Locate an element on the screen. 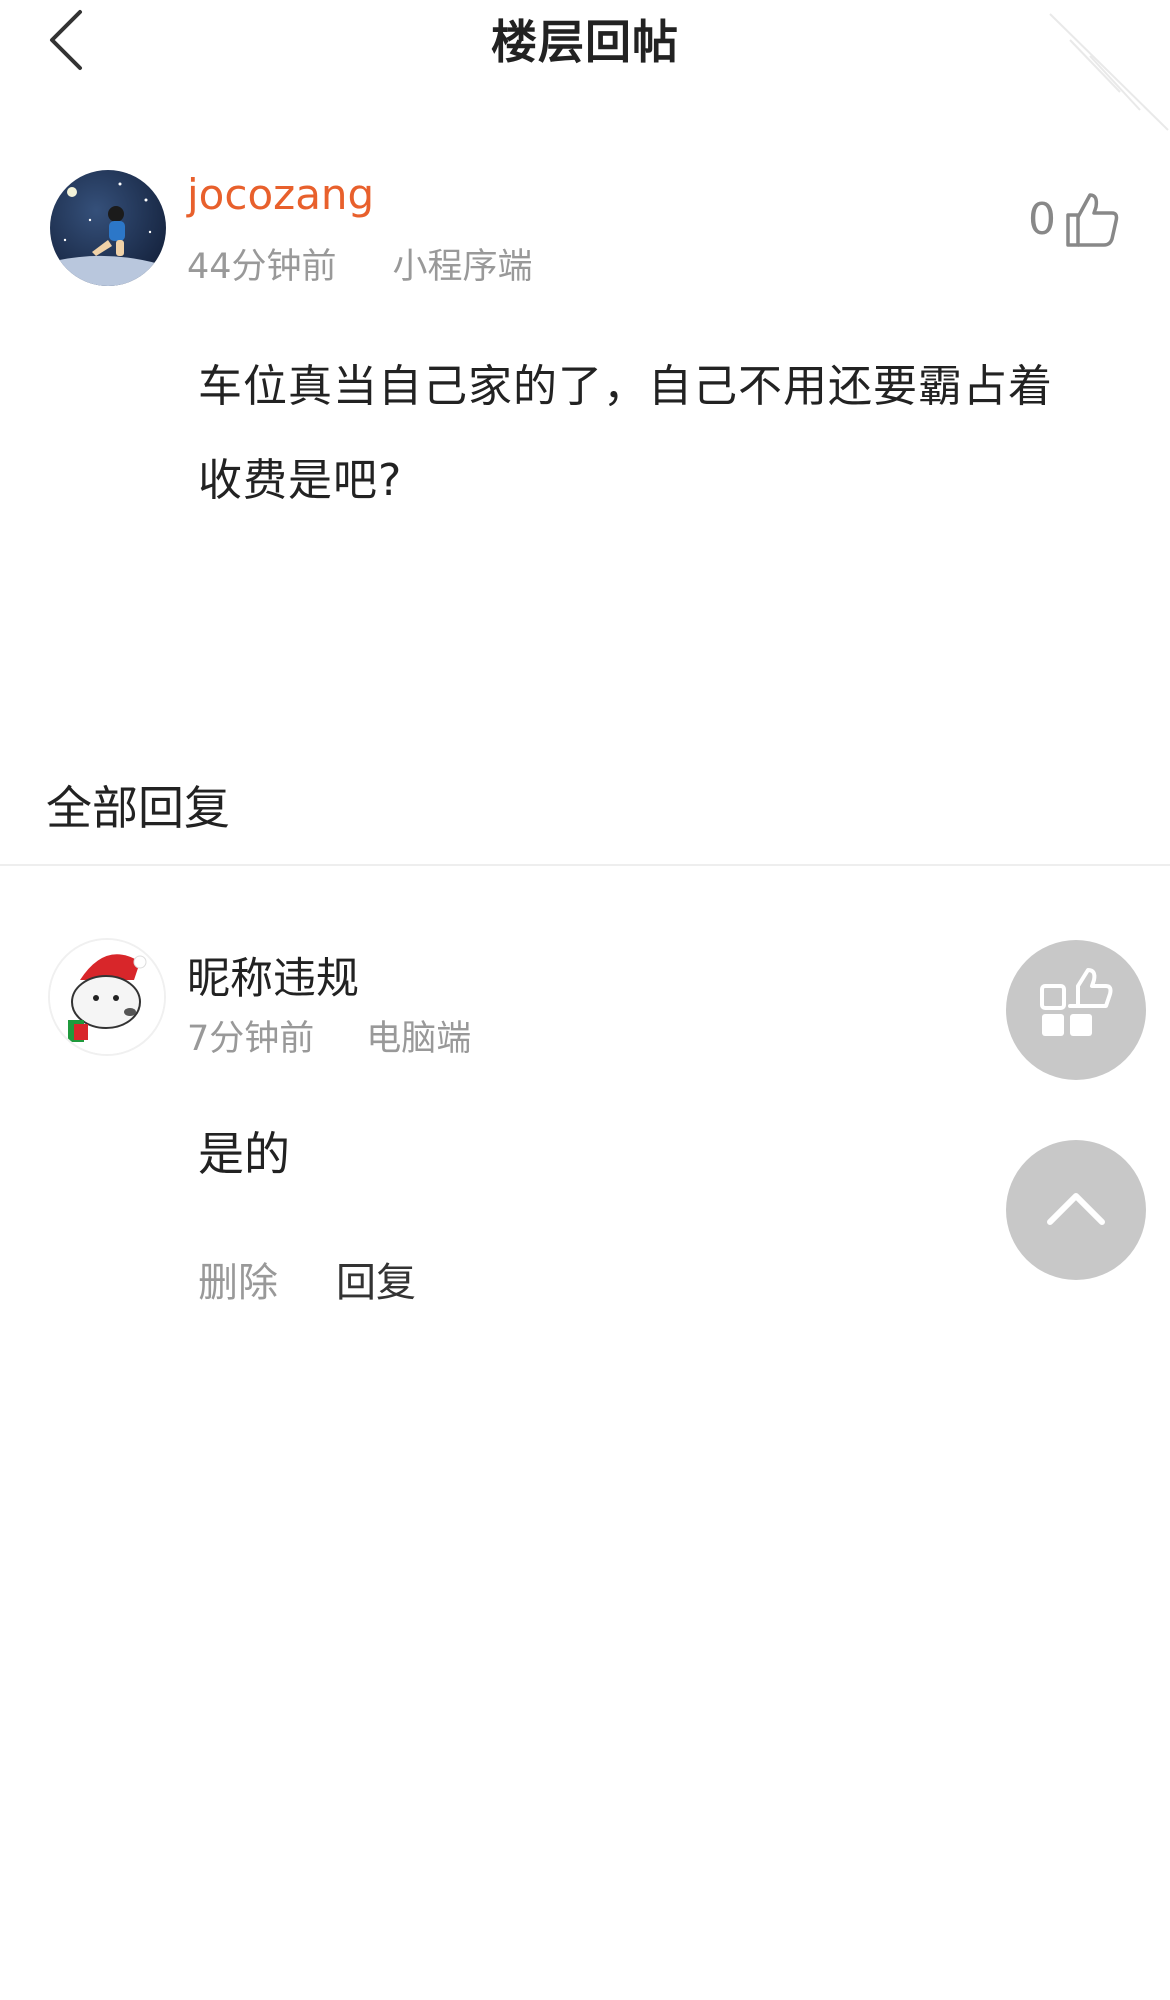  scroll-to-top-button is located at coordinates (1076, 1210).